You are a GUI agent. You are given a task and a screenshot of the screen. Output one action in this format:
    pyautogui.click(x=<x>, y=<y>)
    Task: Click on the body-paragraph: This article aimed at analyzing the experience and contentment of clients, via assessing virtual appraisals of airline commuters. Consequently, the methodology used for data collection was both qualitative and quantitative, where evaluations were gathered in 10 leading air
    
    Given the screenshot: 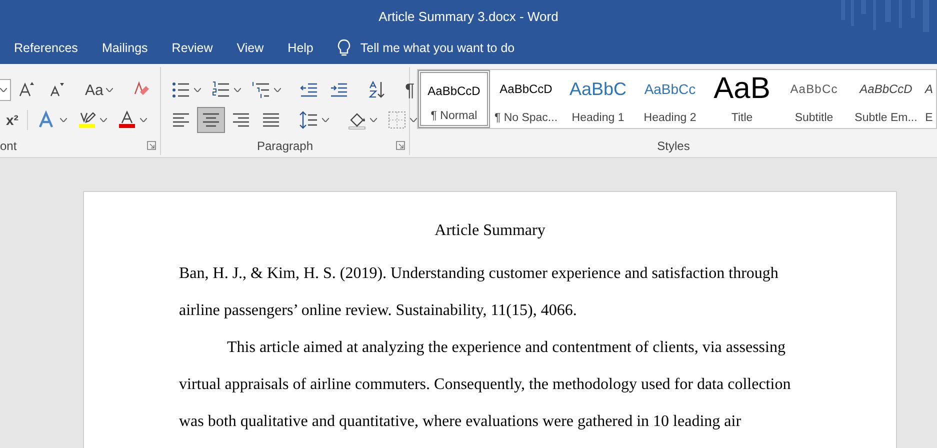 What is the action you would take?
    pyautogui.click(x=485, y=385)
    